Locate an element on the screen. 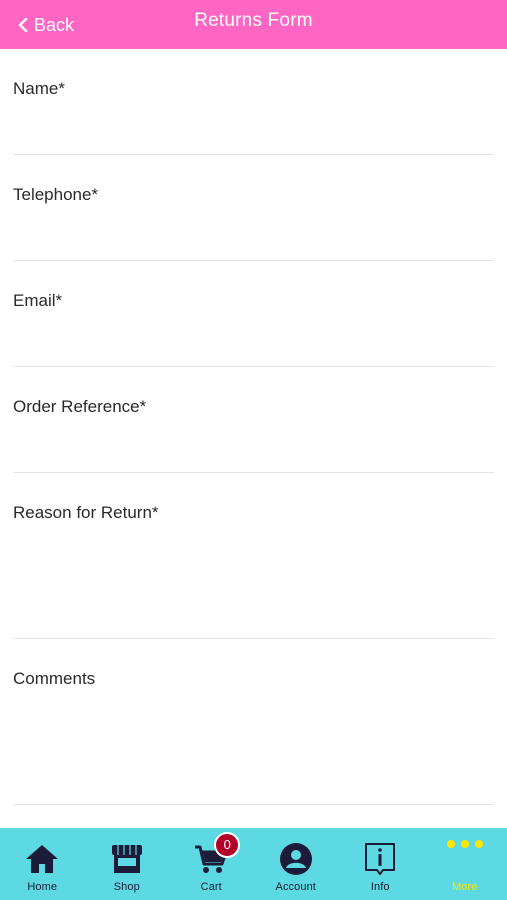  telephone-label: Telephone* is located at coordinates (56, 194).